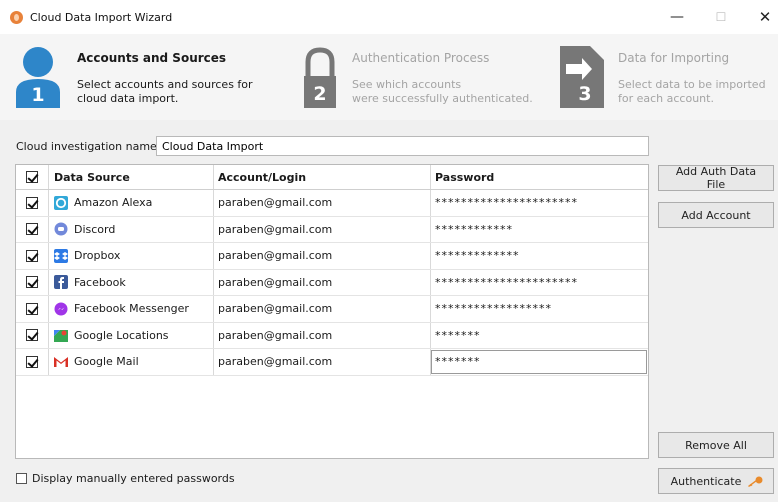 This screenshot has width=778, height=502. I want to click on column-header-password: Password, so click(539, 177).